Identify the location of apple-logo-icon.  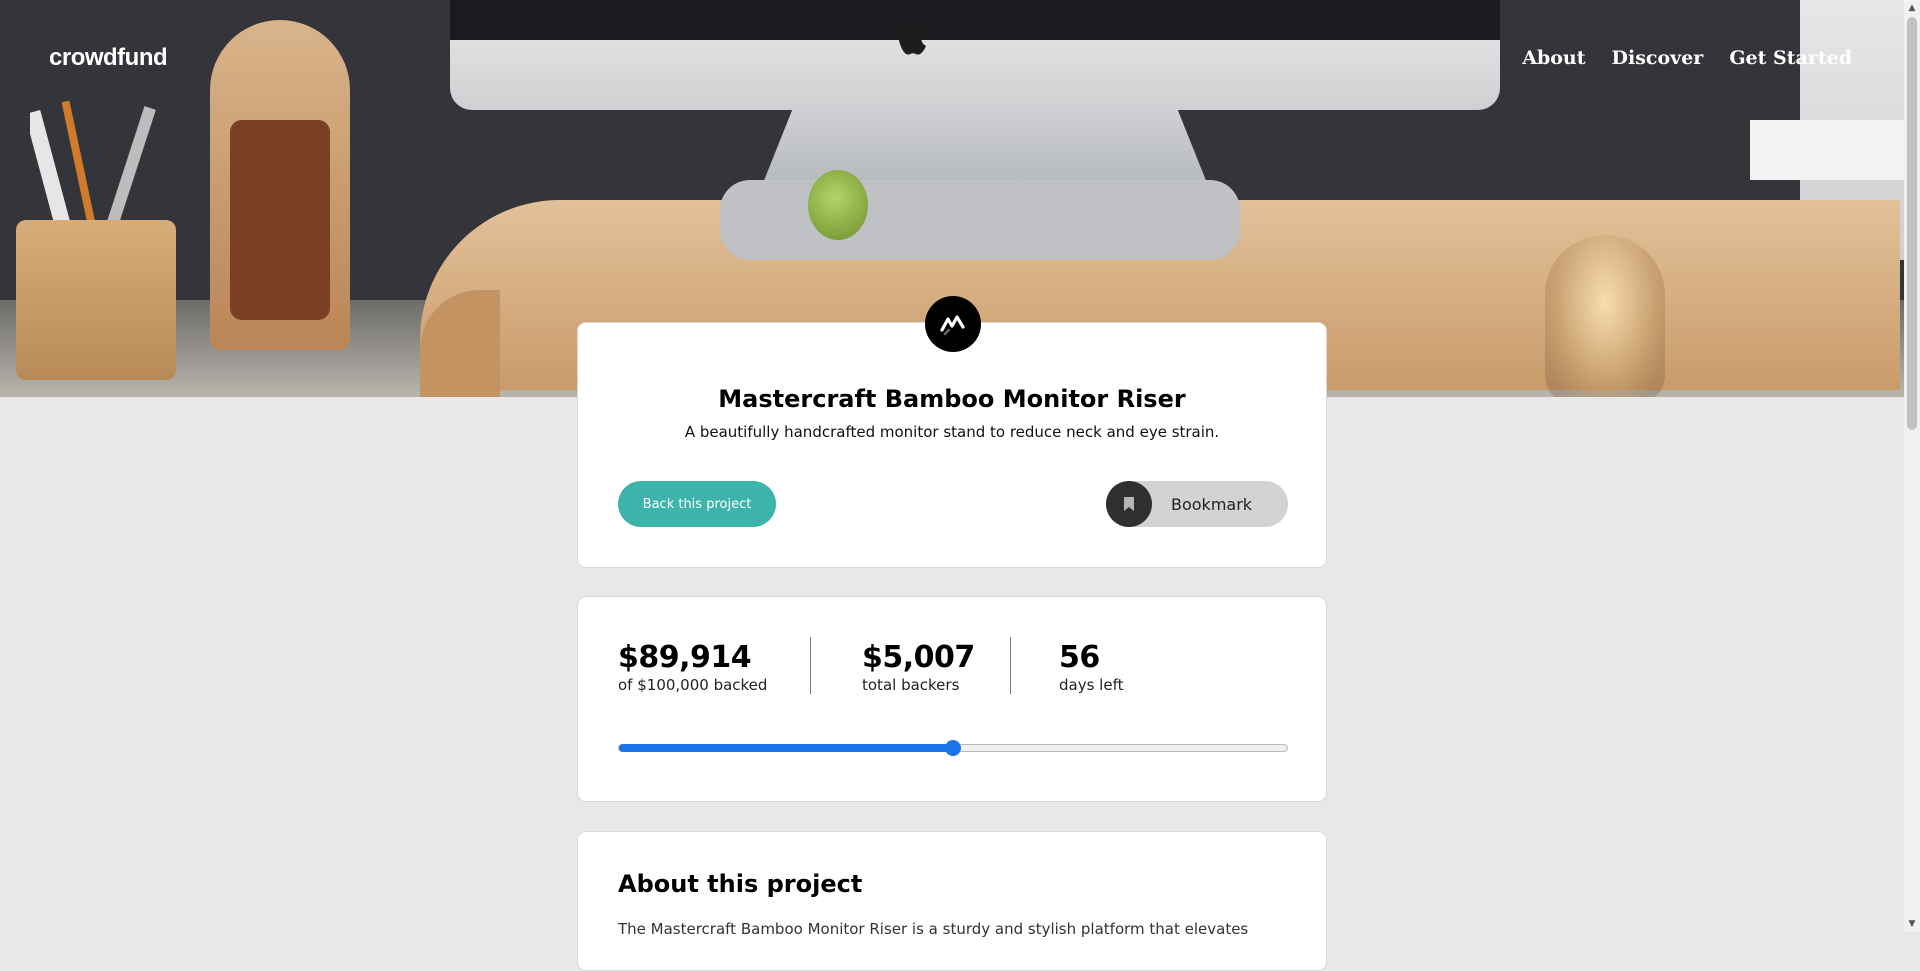
(912, 33).